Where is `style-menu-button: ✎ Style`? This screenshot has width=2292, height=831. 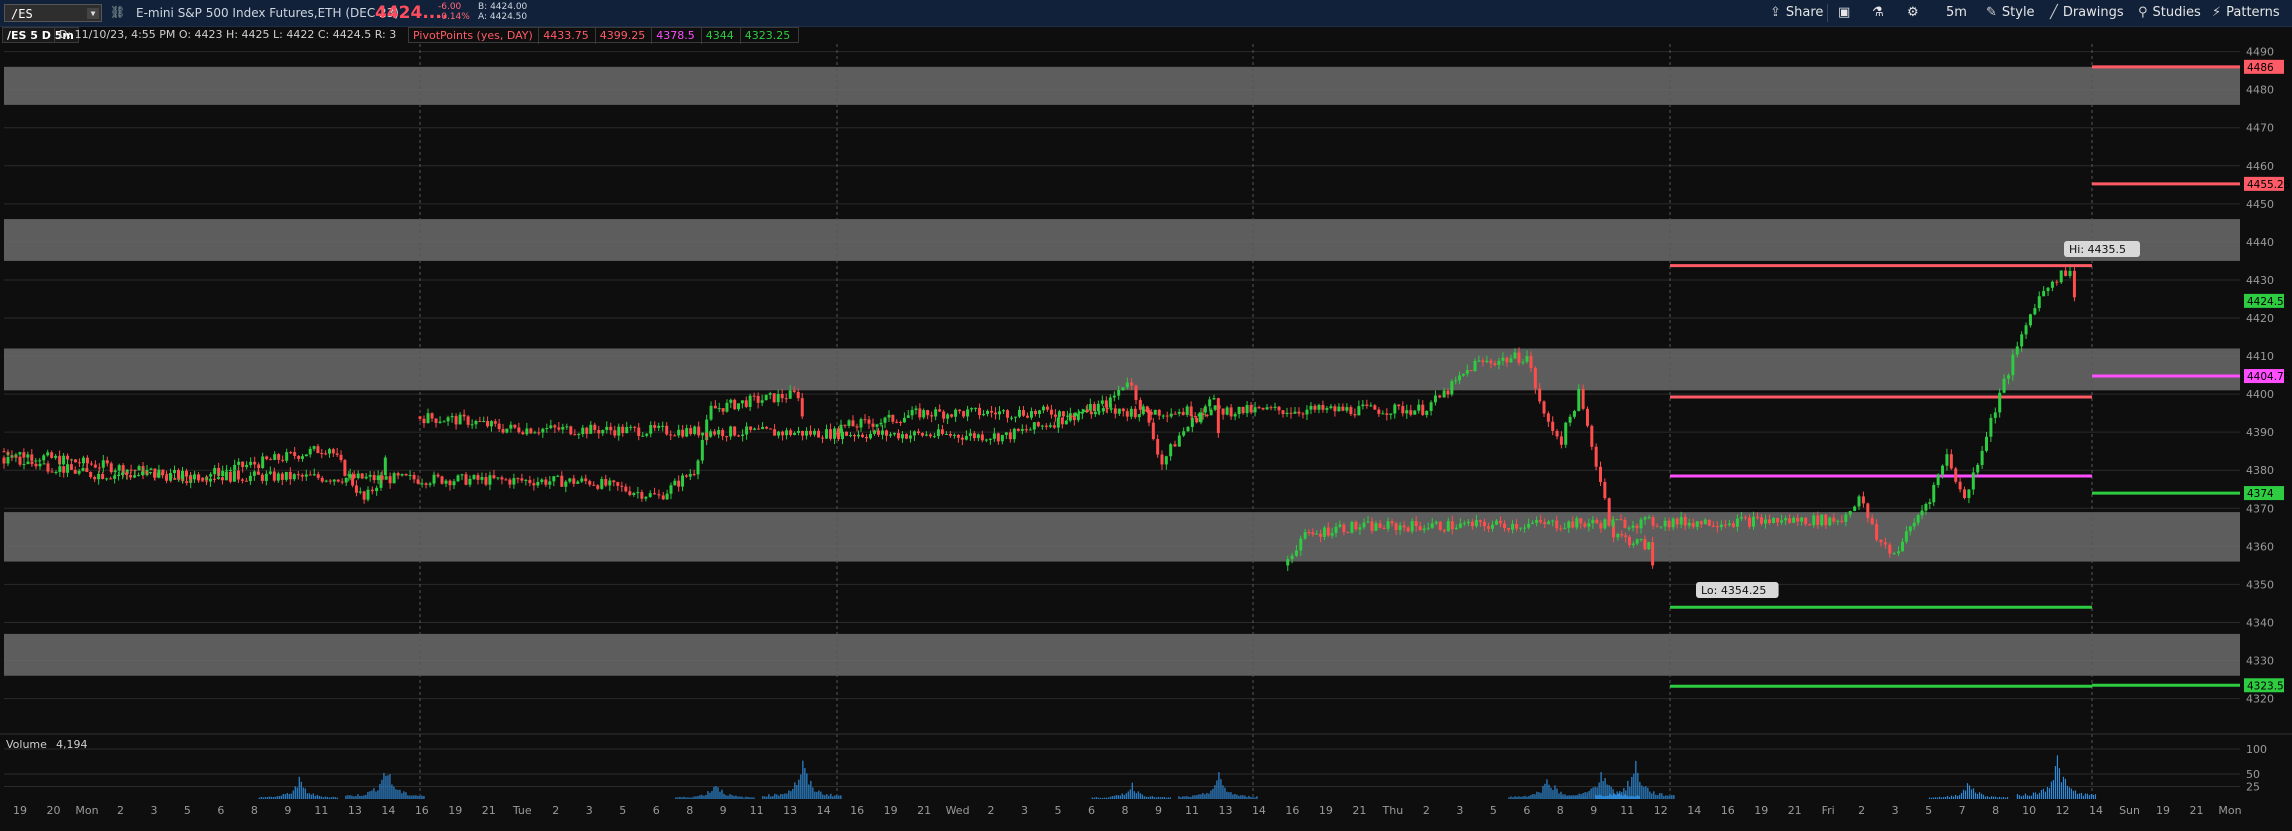 style-menu-button: ✎ Style is located at coordinates (2010, 13).